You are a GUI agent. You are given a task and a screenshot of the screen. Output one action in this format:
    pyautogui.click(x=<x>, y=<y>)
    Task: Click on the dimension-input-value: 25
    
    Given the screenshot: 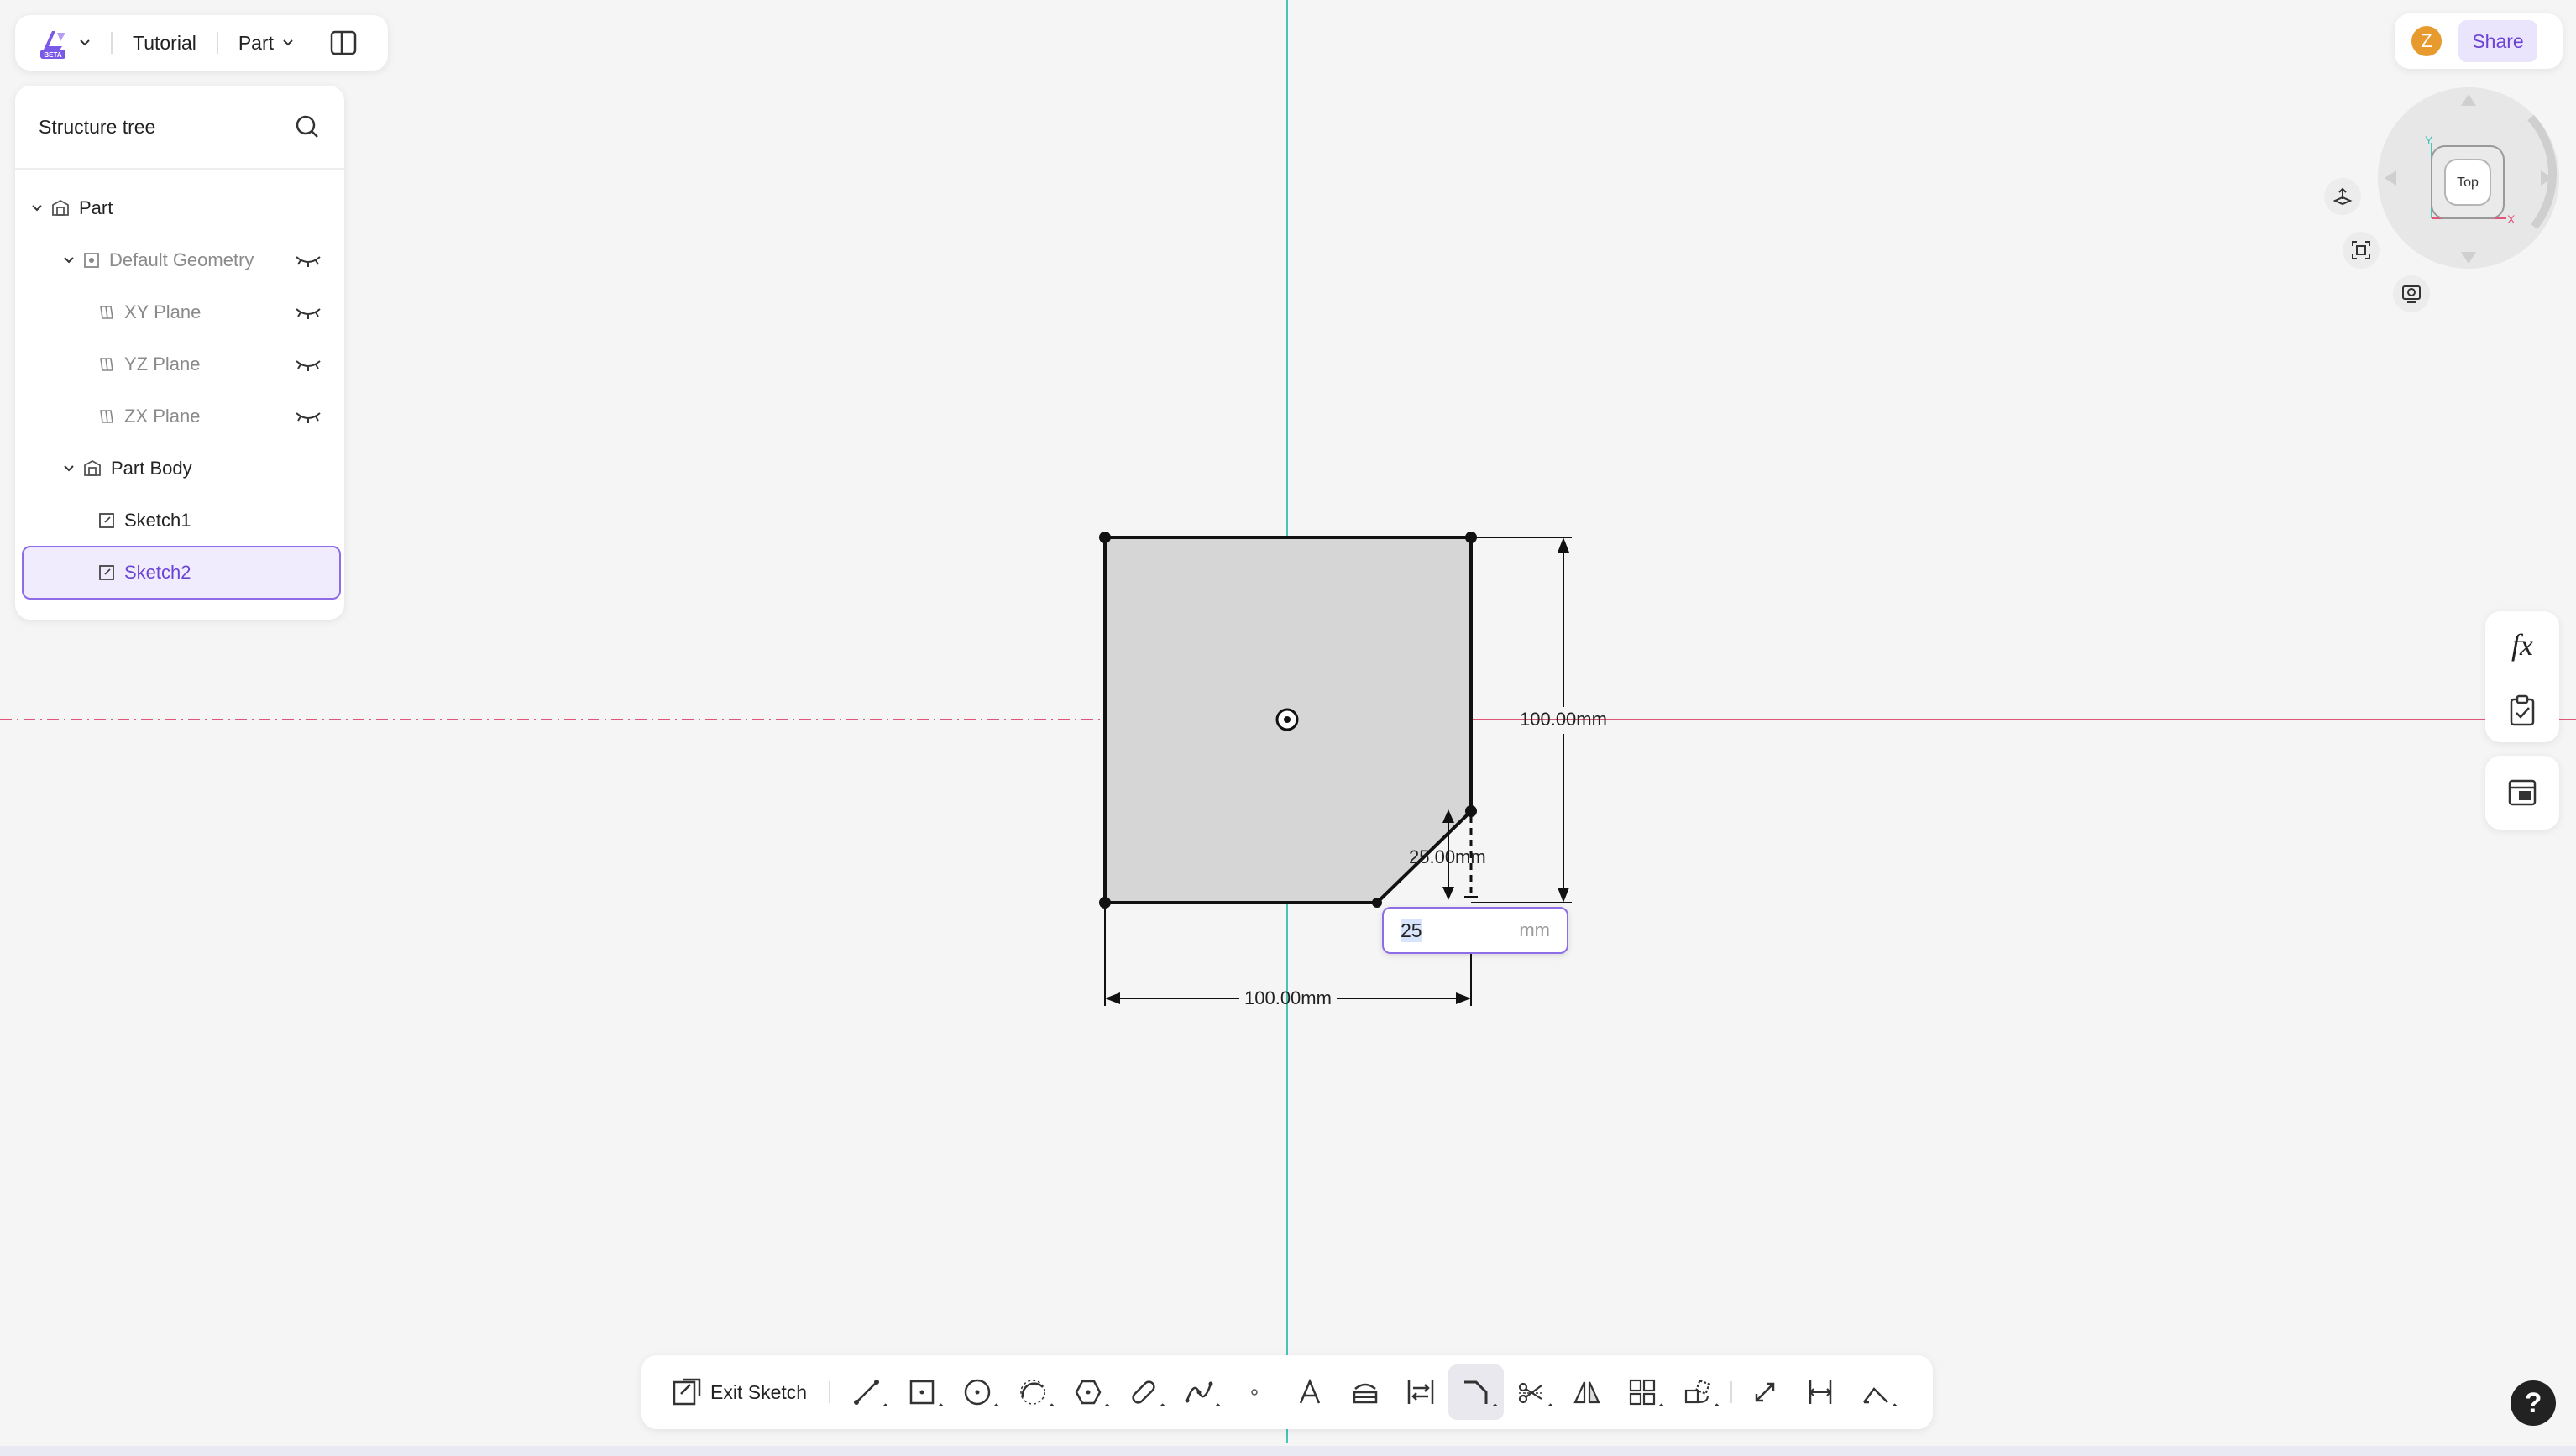 What is the action you would take?
    pyautogui.click(x=1411, y=930)
    